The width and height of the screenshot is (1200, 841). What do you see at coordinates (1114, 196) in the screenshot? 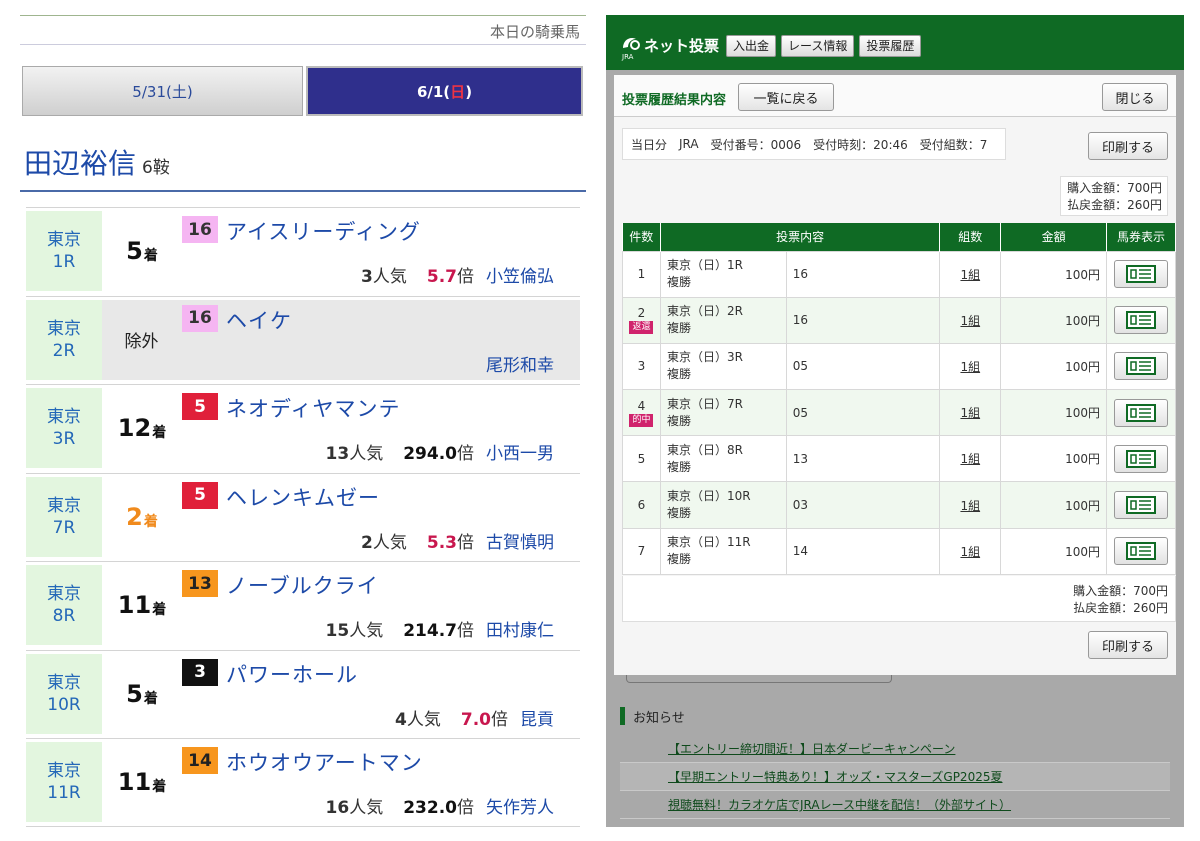
I see `amount-summary-top: 購入金額：700円 払戻金額：260円` at bounding box center [1114, 196].